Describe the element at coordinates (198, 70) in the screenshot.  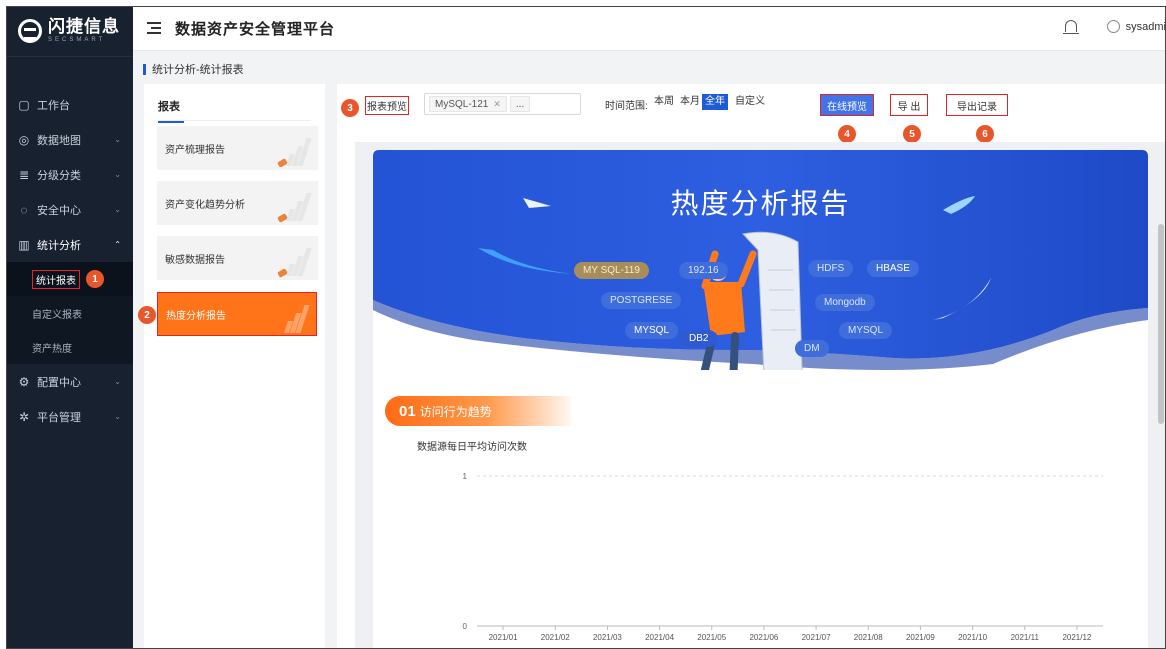
I see `breadcrumb-text: 统计分析-统计报表` at that location.